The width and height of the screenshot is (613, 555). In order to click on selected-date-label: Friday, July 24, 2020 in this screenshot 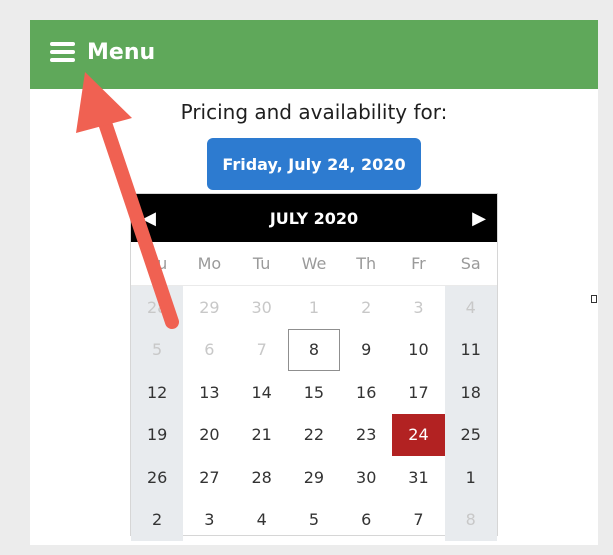, I will do `click(314, 164)`.